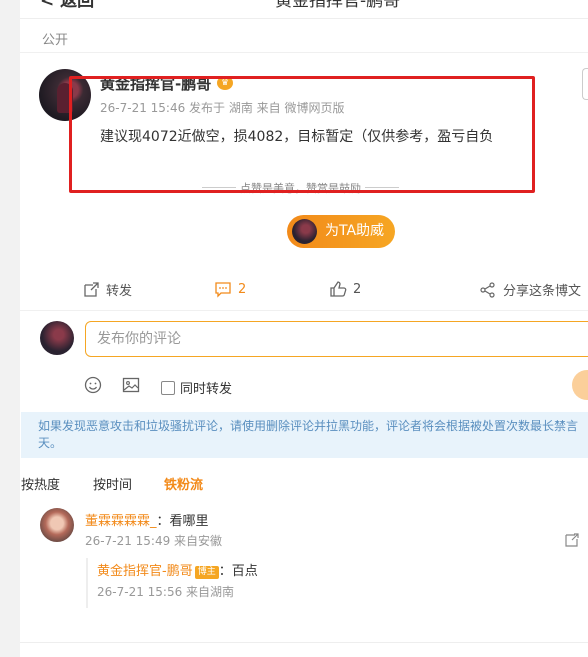 The image size is (588, 657). What do you see at coordinates (304, 291) in the screenshot?
I see `action-bar: 转发 2 2 分享这条博文` at bounding box center [304, 291].